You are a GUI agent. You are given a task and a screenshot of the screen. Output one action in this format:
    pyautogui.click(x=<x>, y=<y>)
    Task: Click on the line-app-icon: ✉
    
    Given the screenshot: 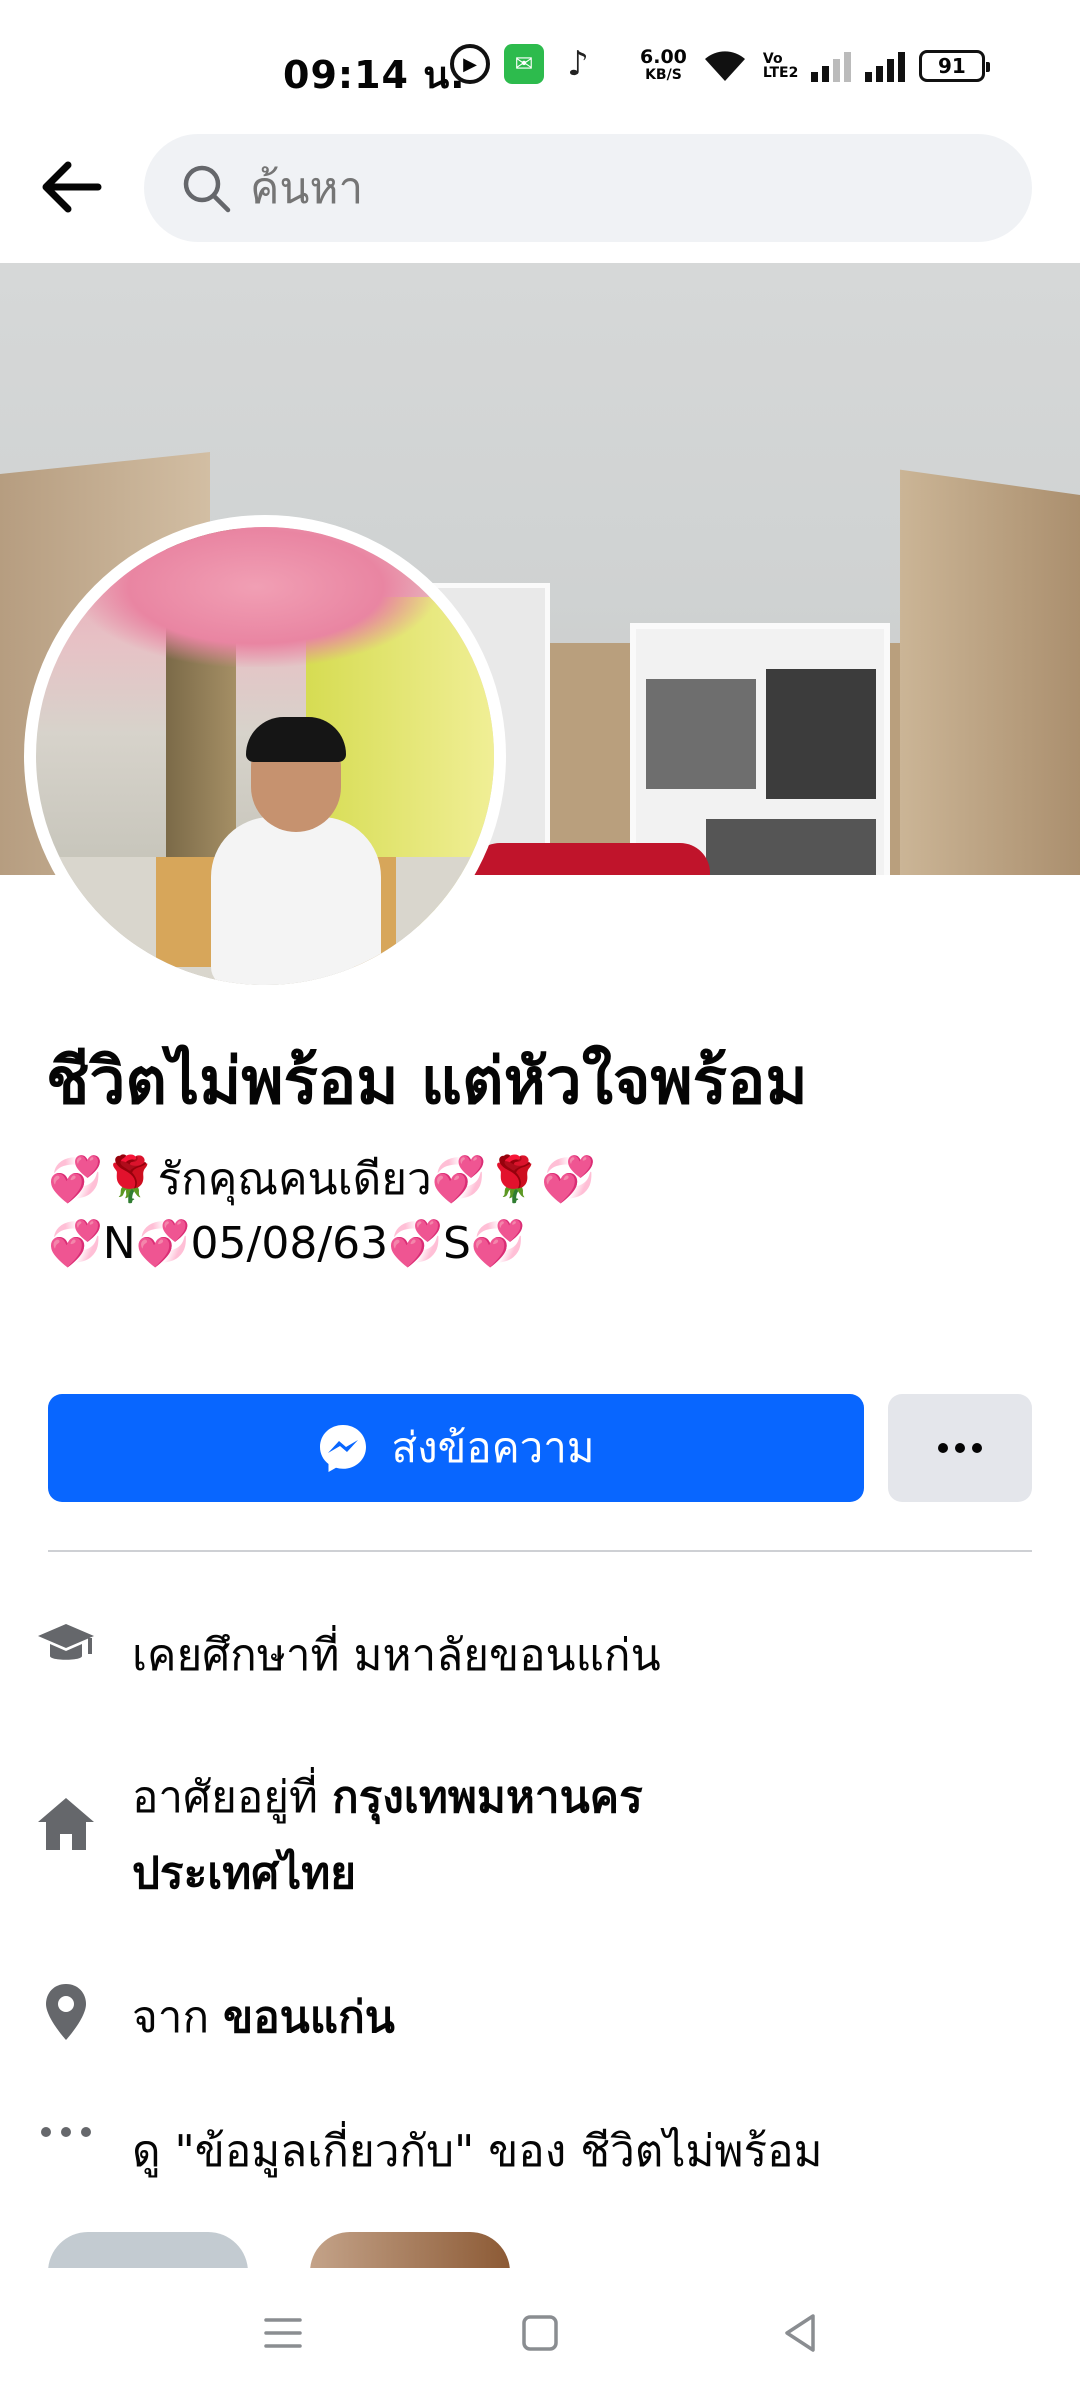 What is the action you would take?
    pyautogui.click(x=524, y=64)
    